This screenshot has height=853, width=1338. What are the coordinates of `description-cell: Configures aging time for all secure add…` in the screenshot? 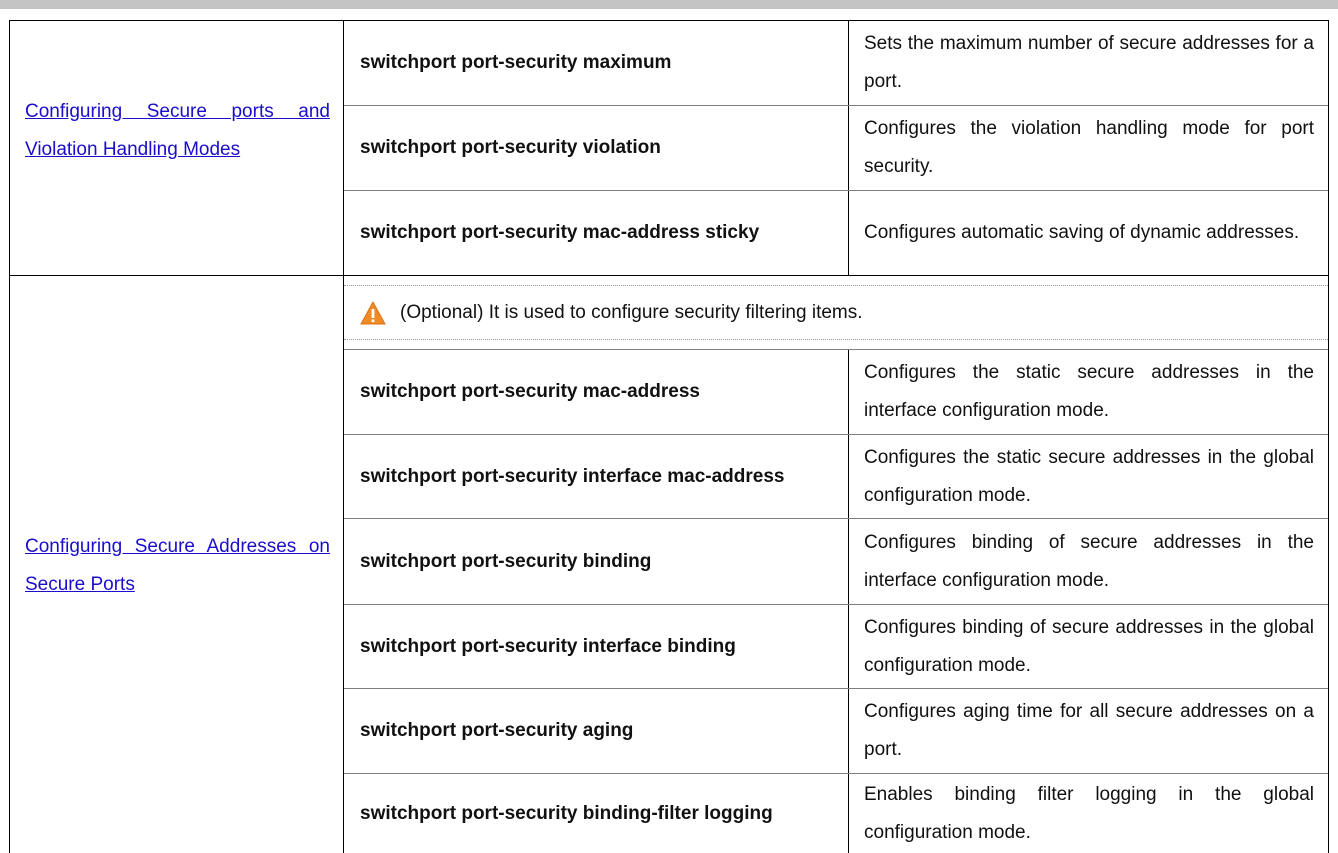 It's located at (1089, 731).